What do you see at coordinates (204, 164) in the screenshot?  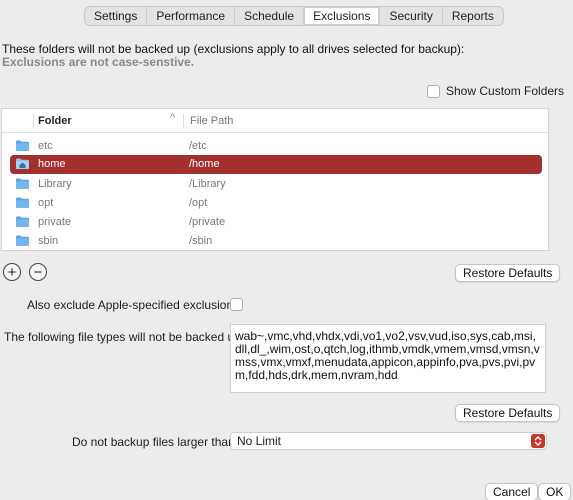 I see `folder-path: /home` at bounding box center [204, 164].